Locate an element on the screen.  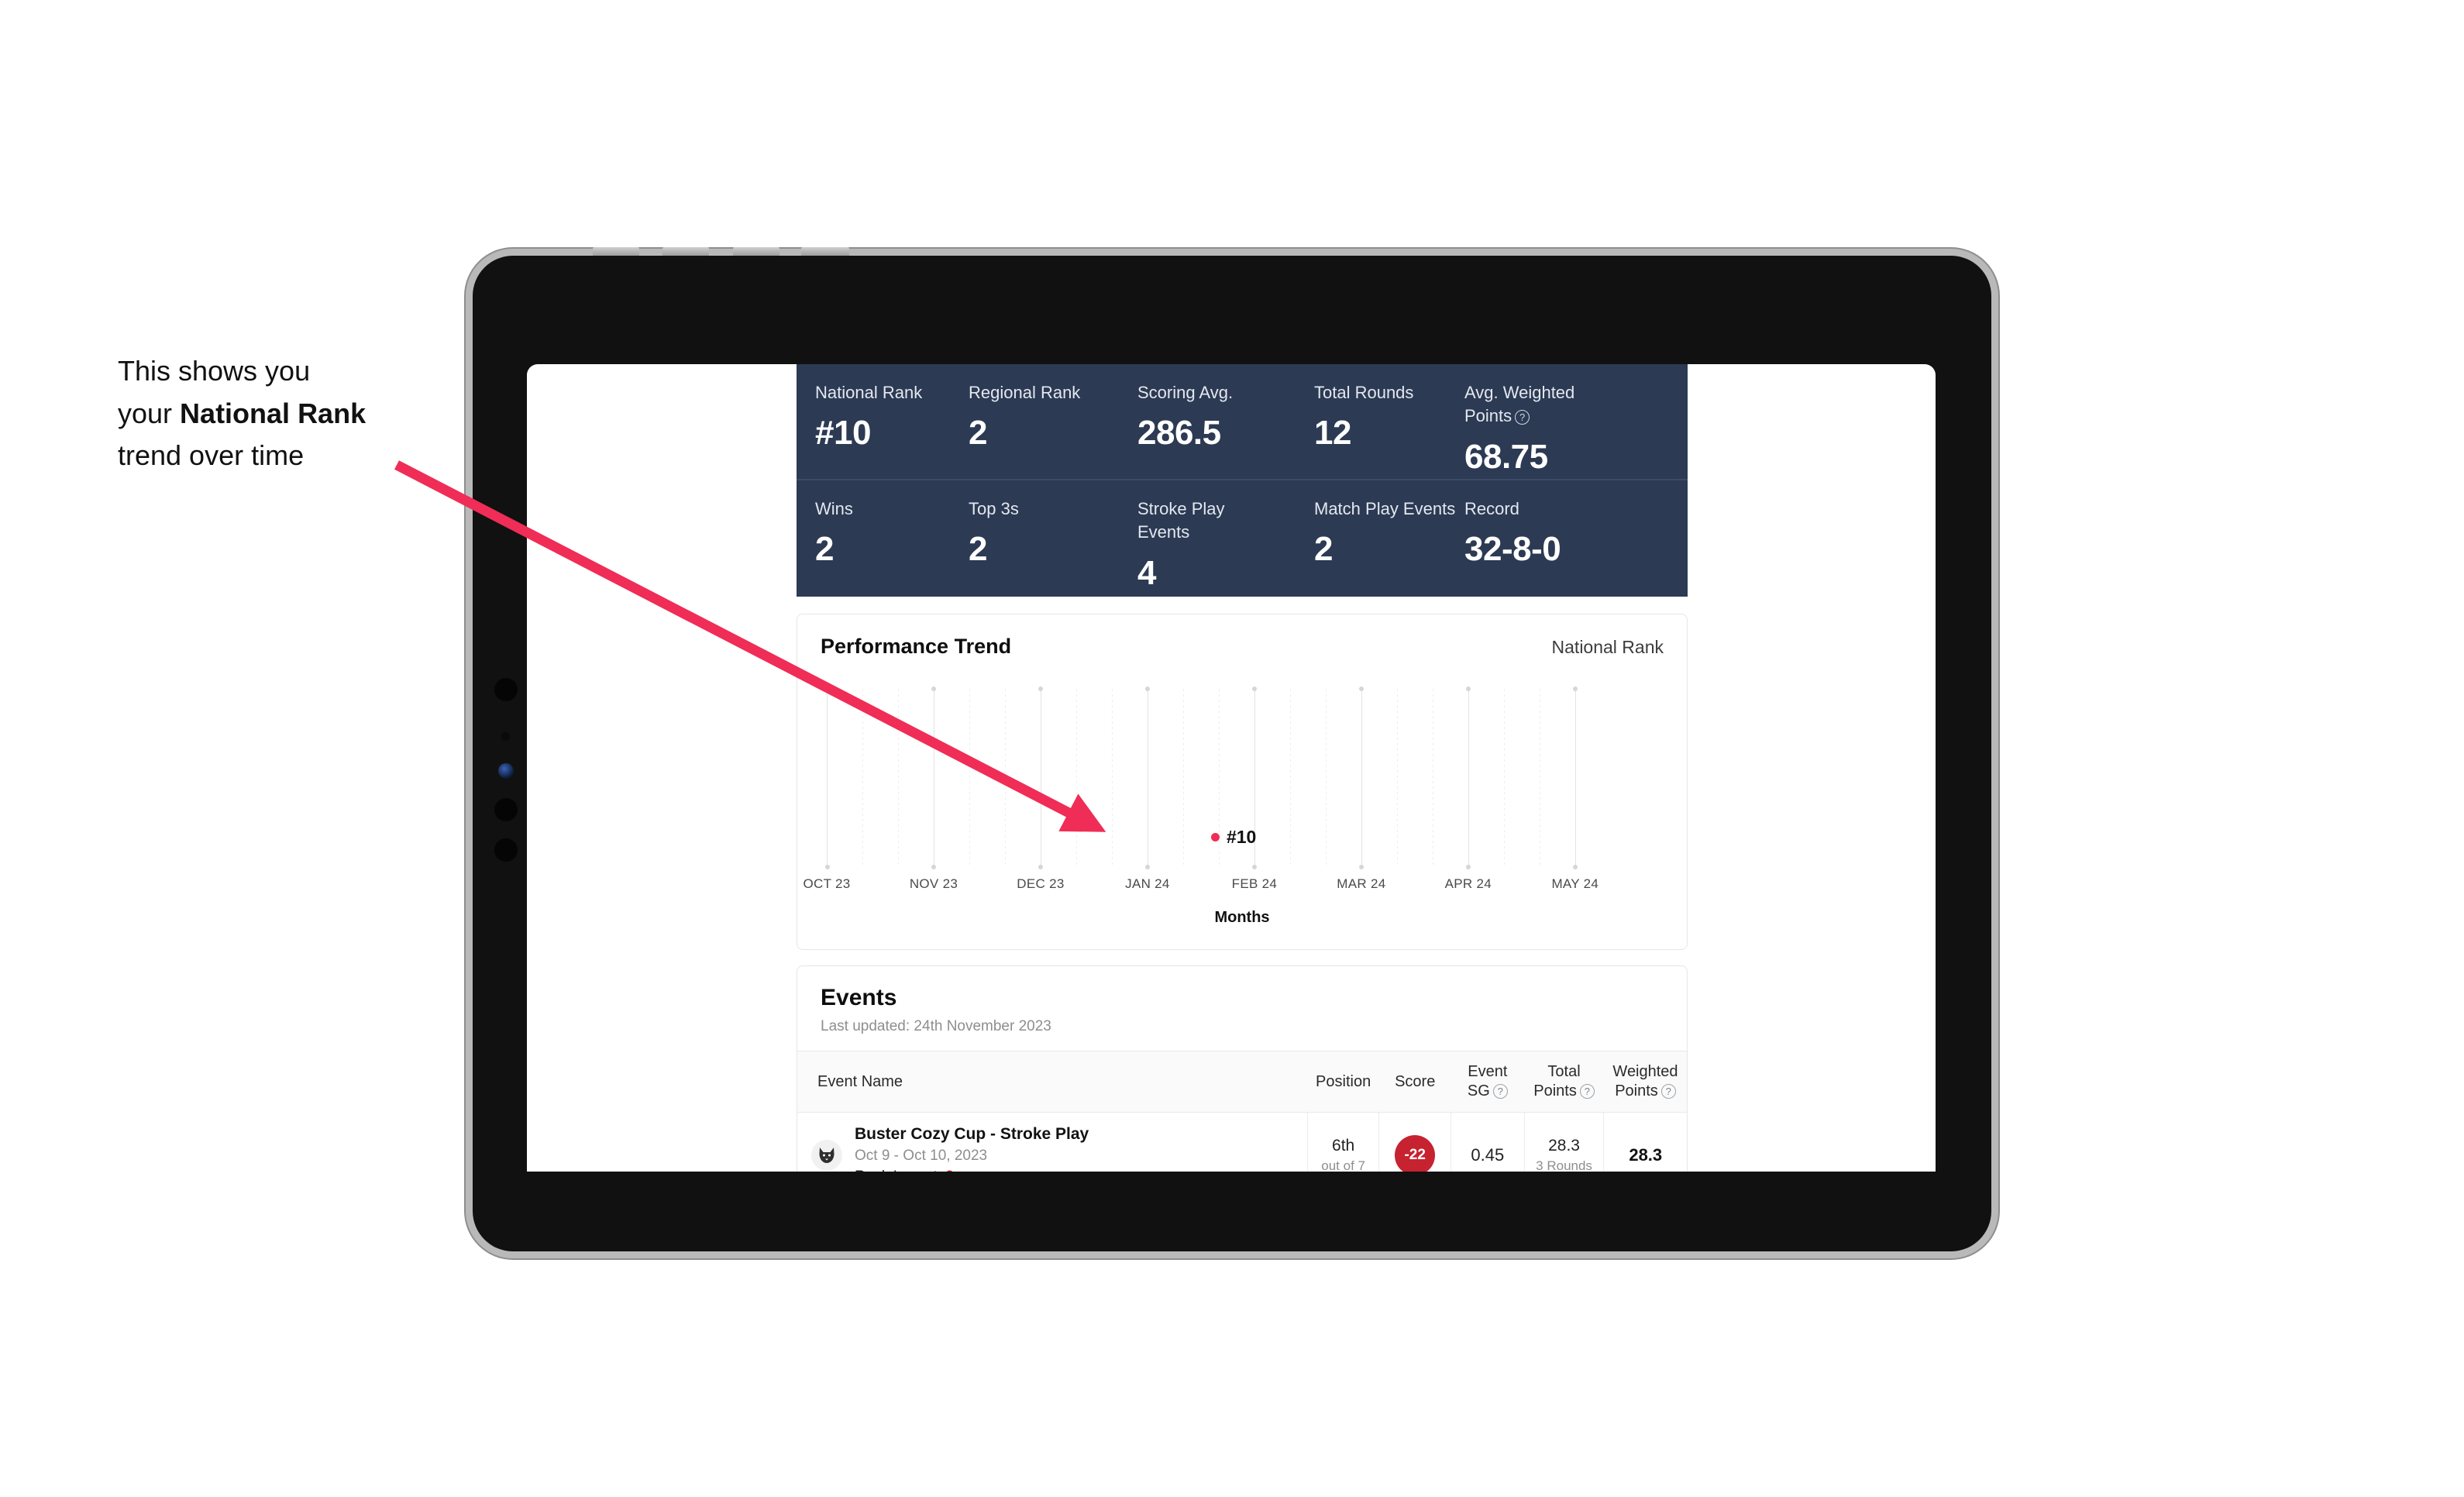
position-value: 6th is located at coordinates (1343, 1146).